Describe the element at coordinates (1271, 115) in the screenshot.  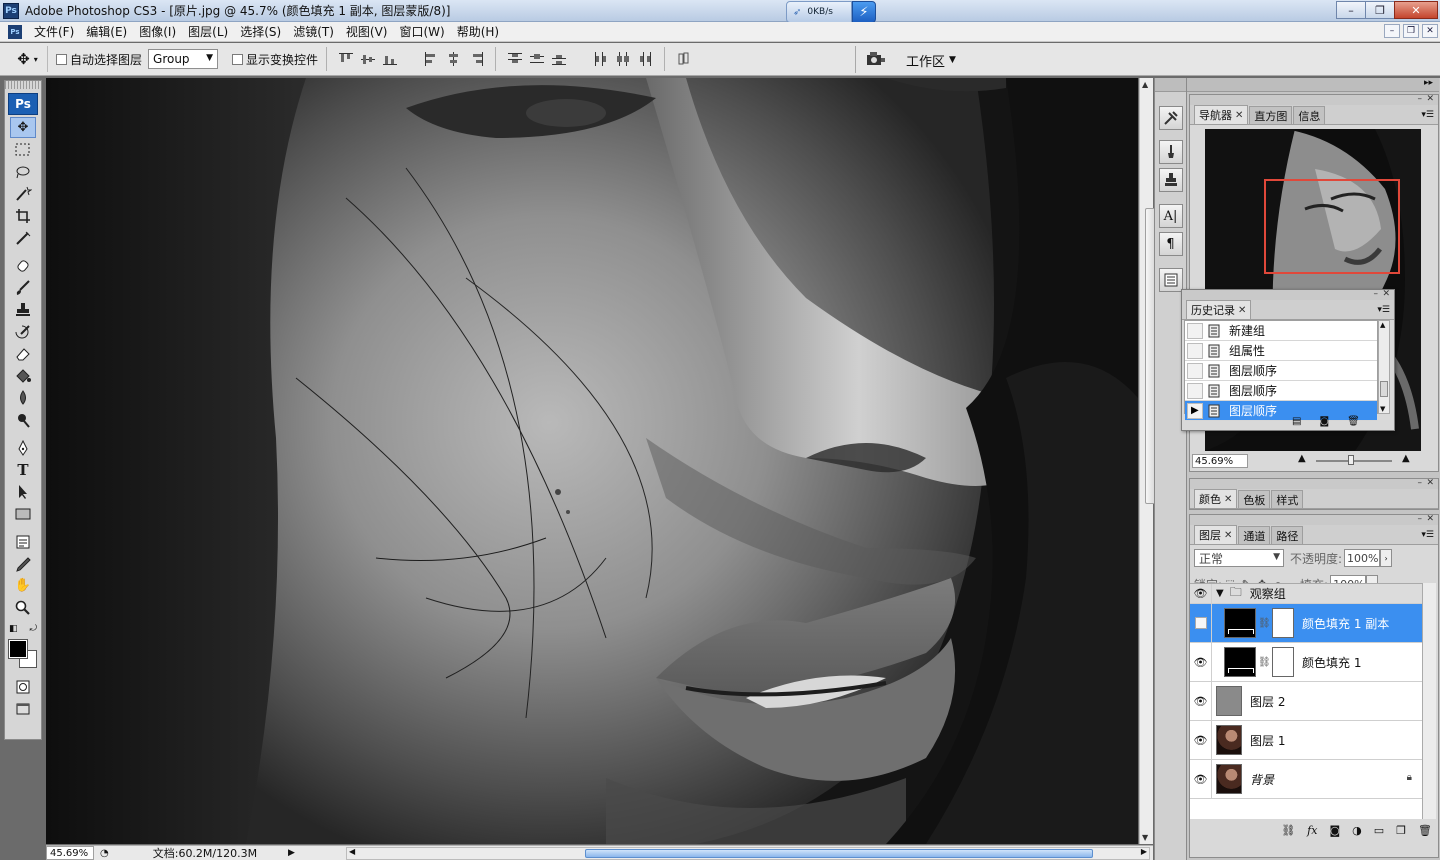
I see `tab-histogram: 直方图` at that location.